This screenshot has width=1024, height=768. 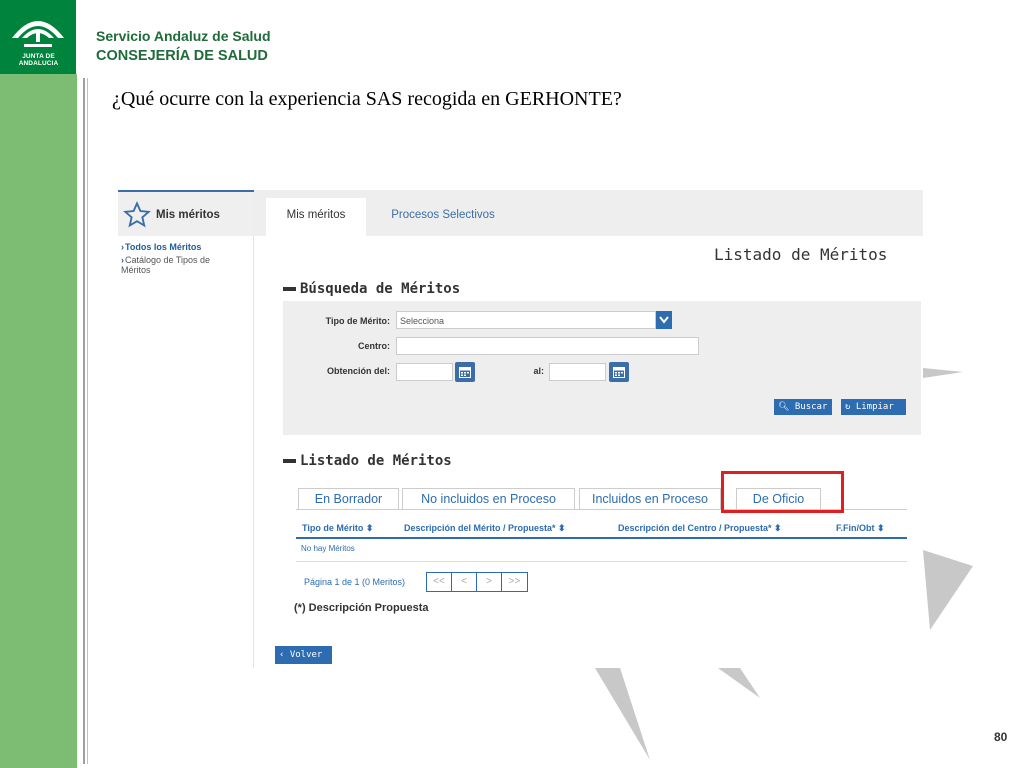 I want to click on tab-no-incluidos: No incluidos en Proceso, so click(x=488, y=499).